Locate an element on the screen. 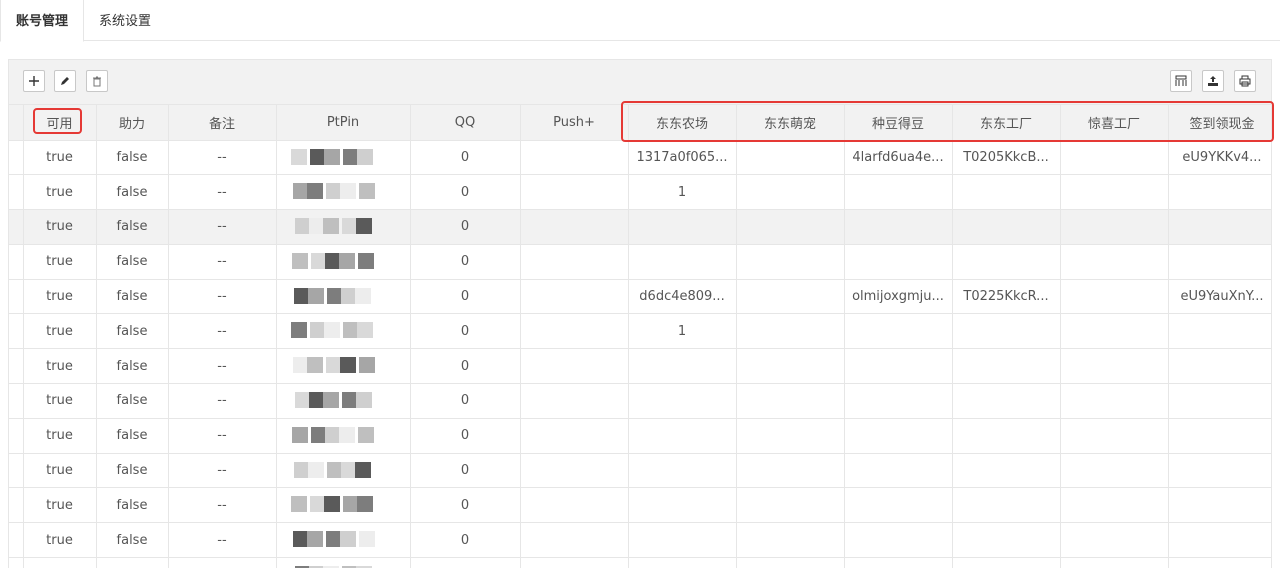 This screenshot has width=1280, height=568. row-indicator-header is located at coordinates (16, 123).